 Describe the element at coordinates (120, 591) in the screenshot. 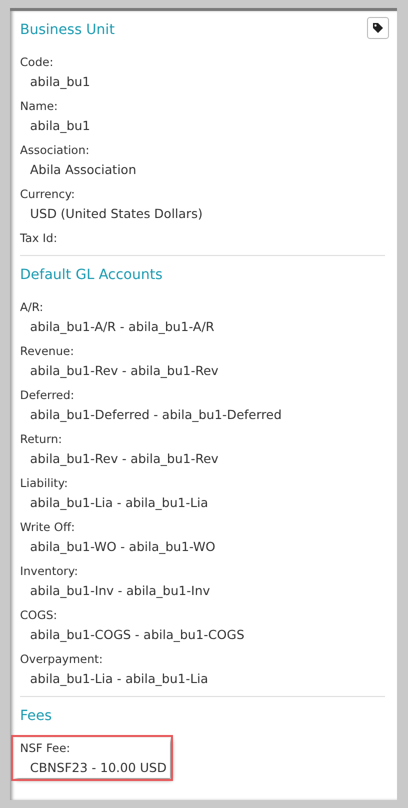

I see `field-value: abila_bu1-Inv - abila_bu1-Inv` at that location.